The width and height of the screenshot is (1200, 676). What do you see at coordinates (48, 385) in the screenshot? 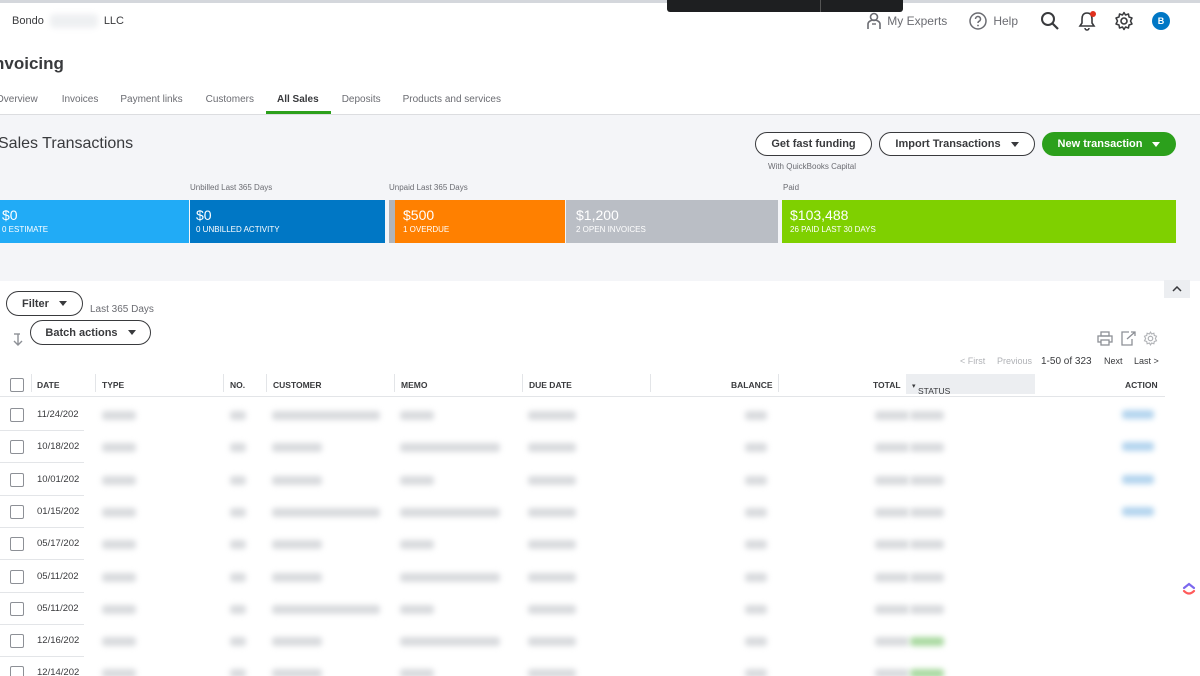
I see `column-header-date: DATE` at bounding box center [48, 385].